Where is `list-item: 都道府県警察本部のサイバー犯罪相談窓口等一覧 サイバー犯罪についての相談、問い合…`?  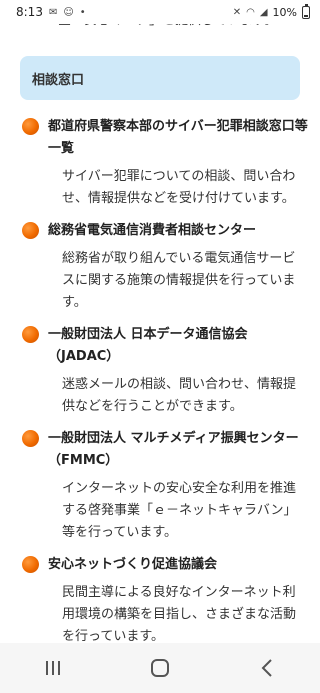
list-item: 都道府県警察本部のサイバー犯罪相談窓口等一覧 サイバー犯罪についての相談、問い合… is located at coordinates (165, 163).